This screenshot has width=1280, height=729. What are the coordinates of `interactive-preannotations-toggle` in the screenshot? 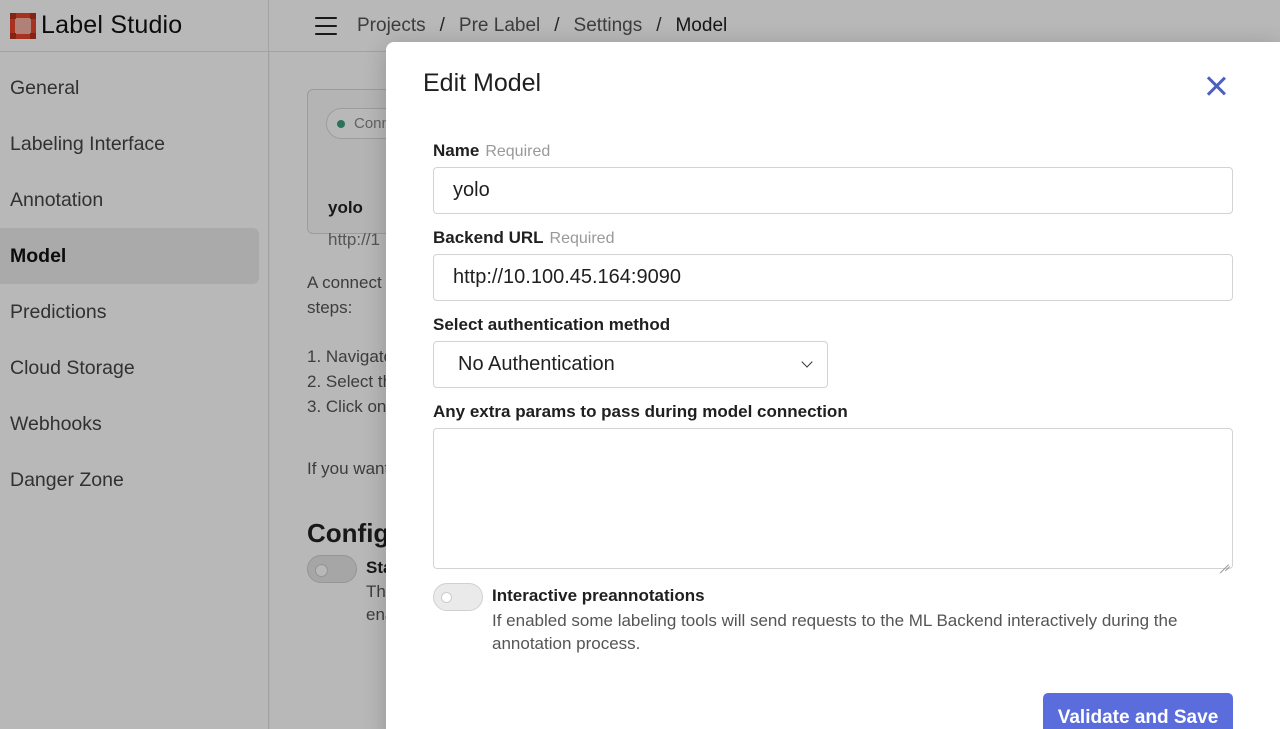 It's located at (458, 597).